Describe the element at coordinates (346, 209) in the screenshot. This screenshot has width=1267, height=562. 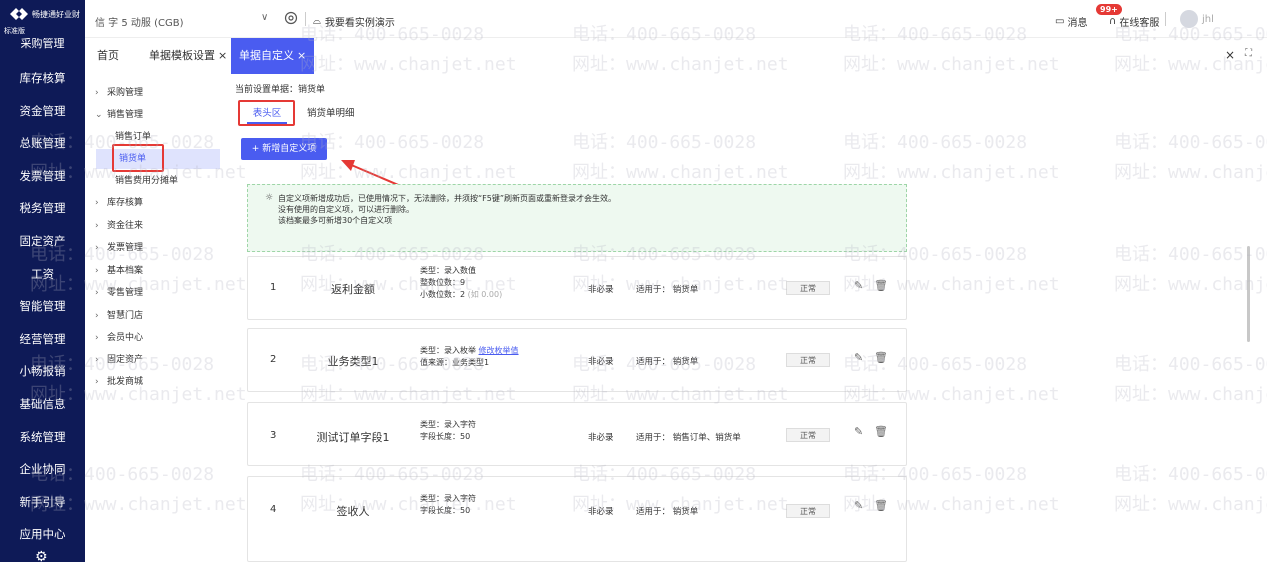
I see `notice-line: 没有使用的自定义项，可以进行删除。` at that location.